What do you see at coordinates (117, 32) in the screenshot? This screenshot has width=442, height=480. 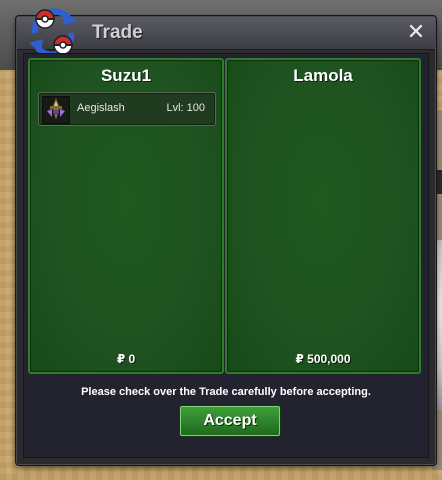 I see `window-title: Trade` at bounding box center [117, 32].